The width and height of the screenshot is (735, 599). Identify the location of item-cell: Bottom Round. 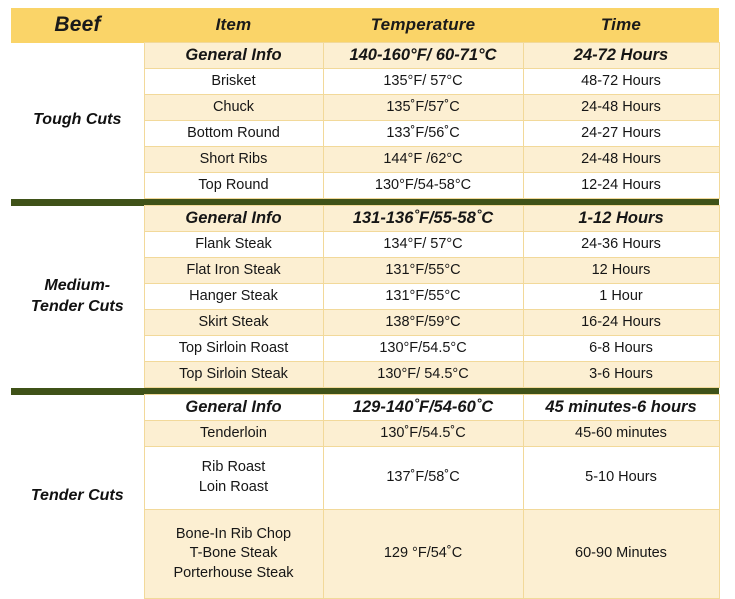
(233, 133).